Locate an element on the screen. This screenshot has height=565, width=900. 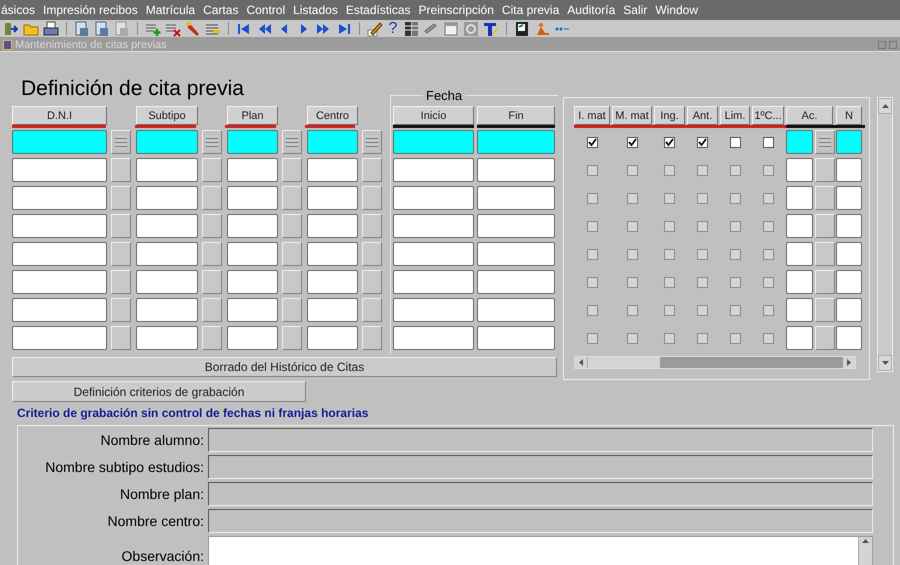
delete-history-button: Borrado del Histórico de Citas is located at coordinates (284, 367).